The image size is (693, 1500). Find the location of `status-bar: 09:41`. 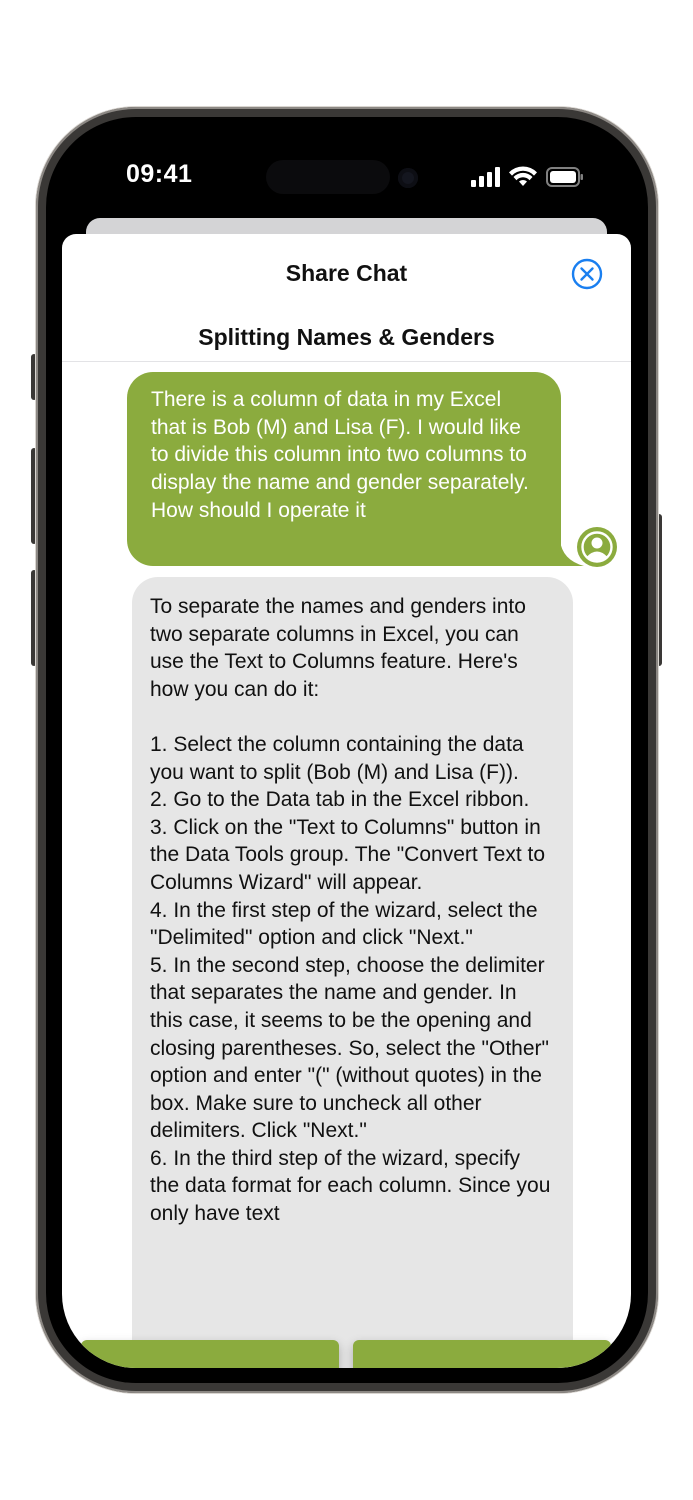

status-bar: 09:41 is located at coordinates (346, 177).